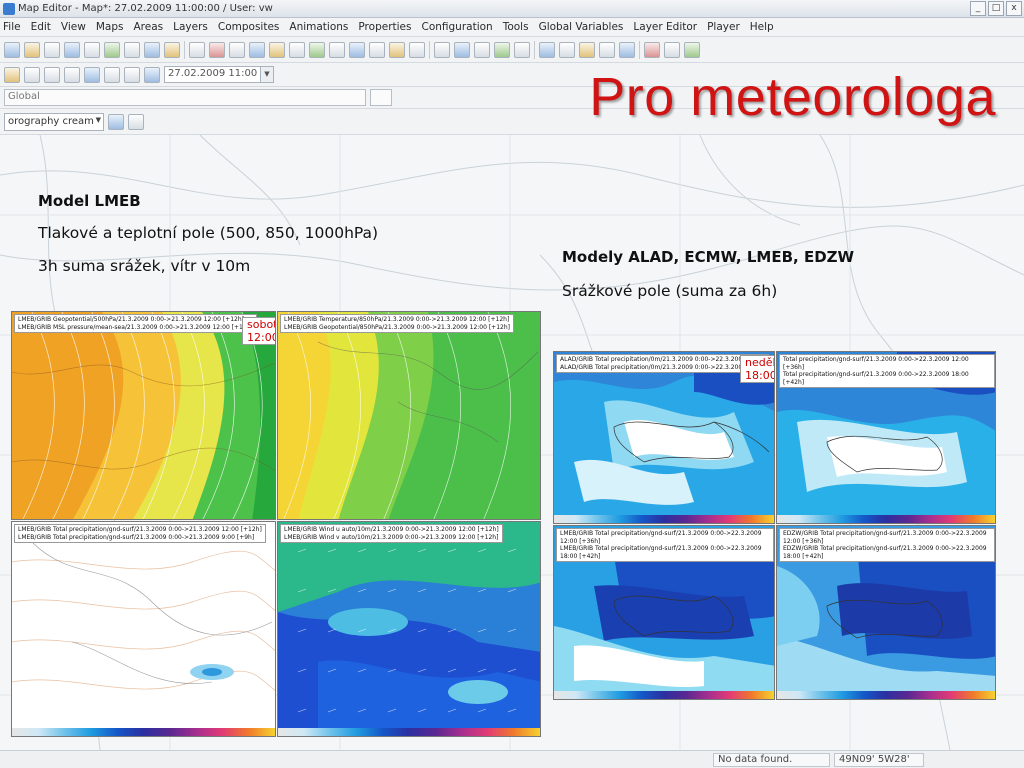  I want to click on right-heading: Modely ALAD, ECMW, LMEB, EDZW, so click(708, 257).